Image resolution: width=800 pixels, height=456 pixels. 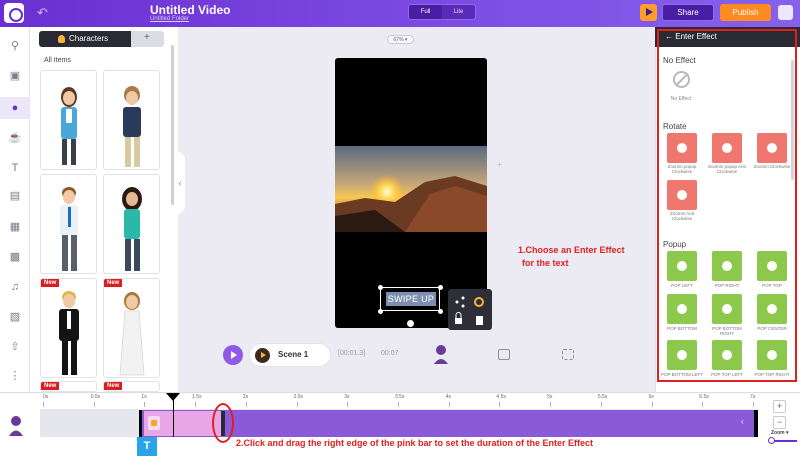 What do you see at coordinates (131, 224) in the screenshot?
I see `character-card-woman-teal-top` at bounding box center [131, 224].